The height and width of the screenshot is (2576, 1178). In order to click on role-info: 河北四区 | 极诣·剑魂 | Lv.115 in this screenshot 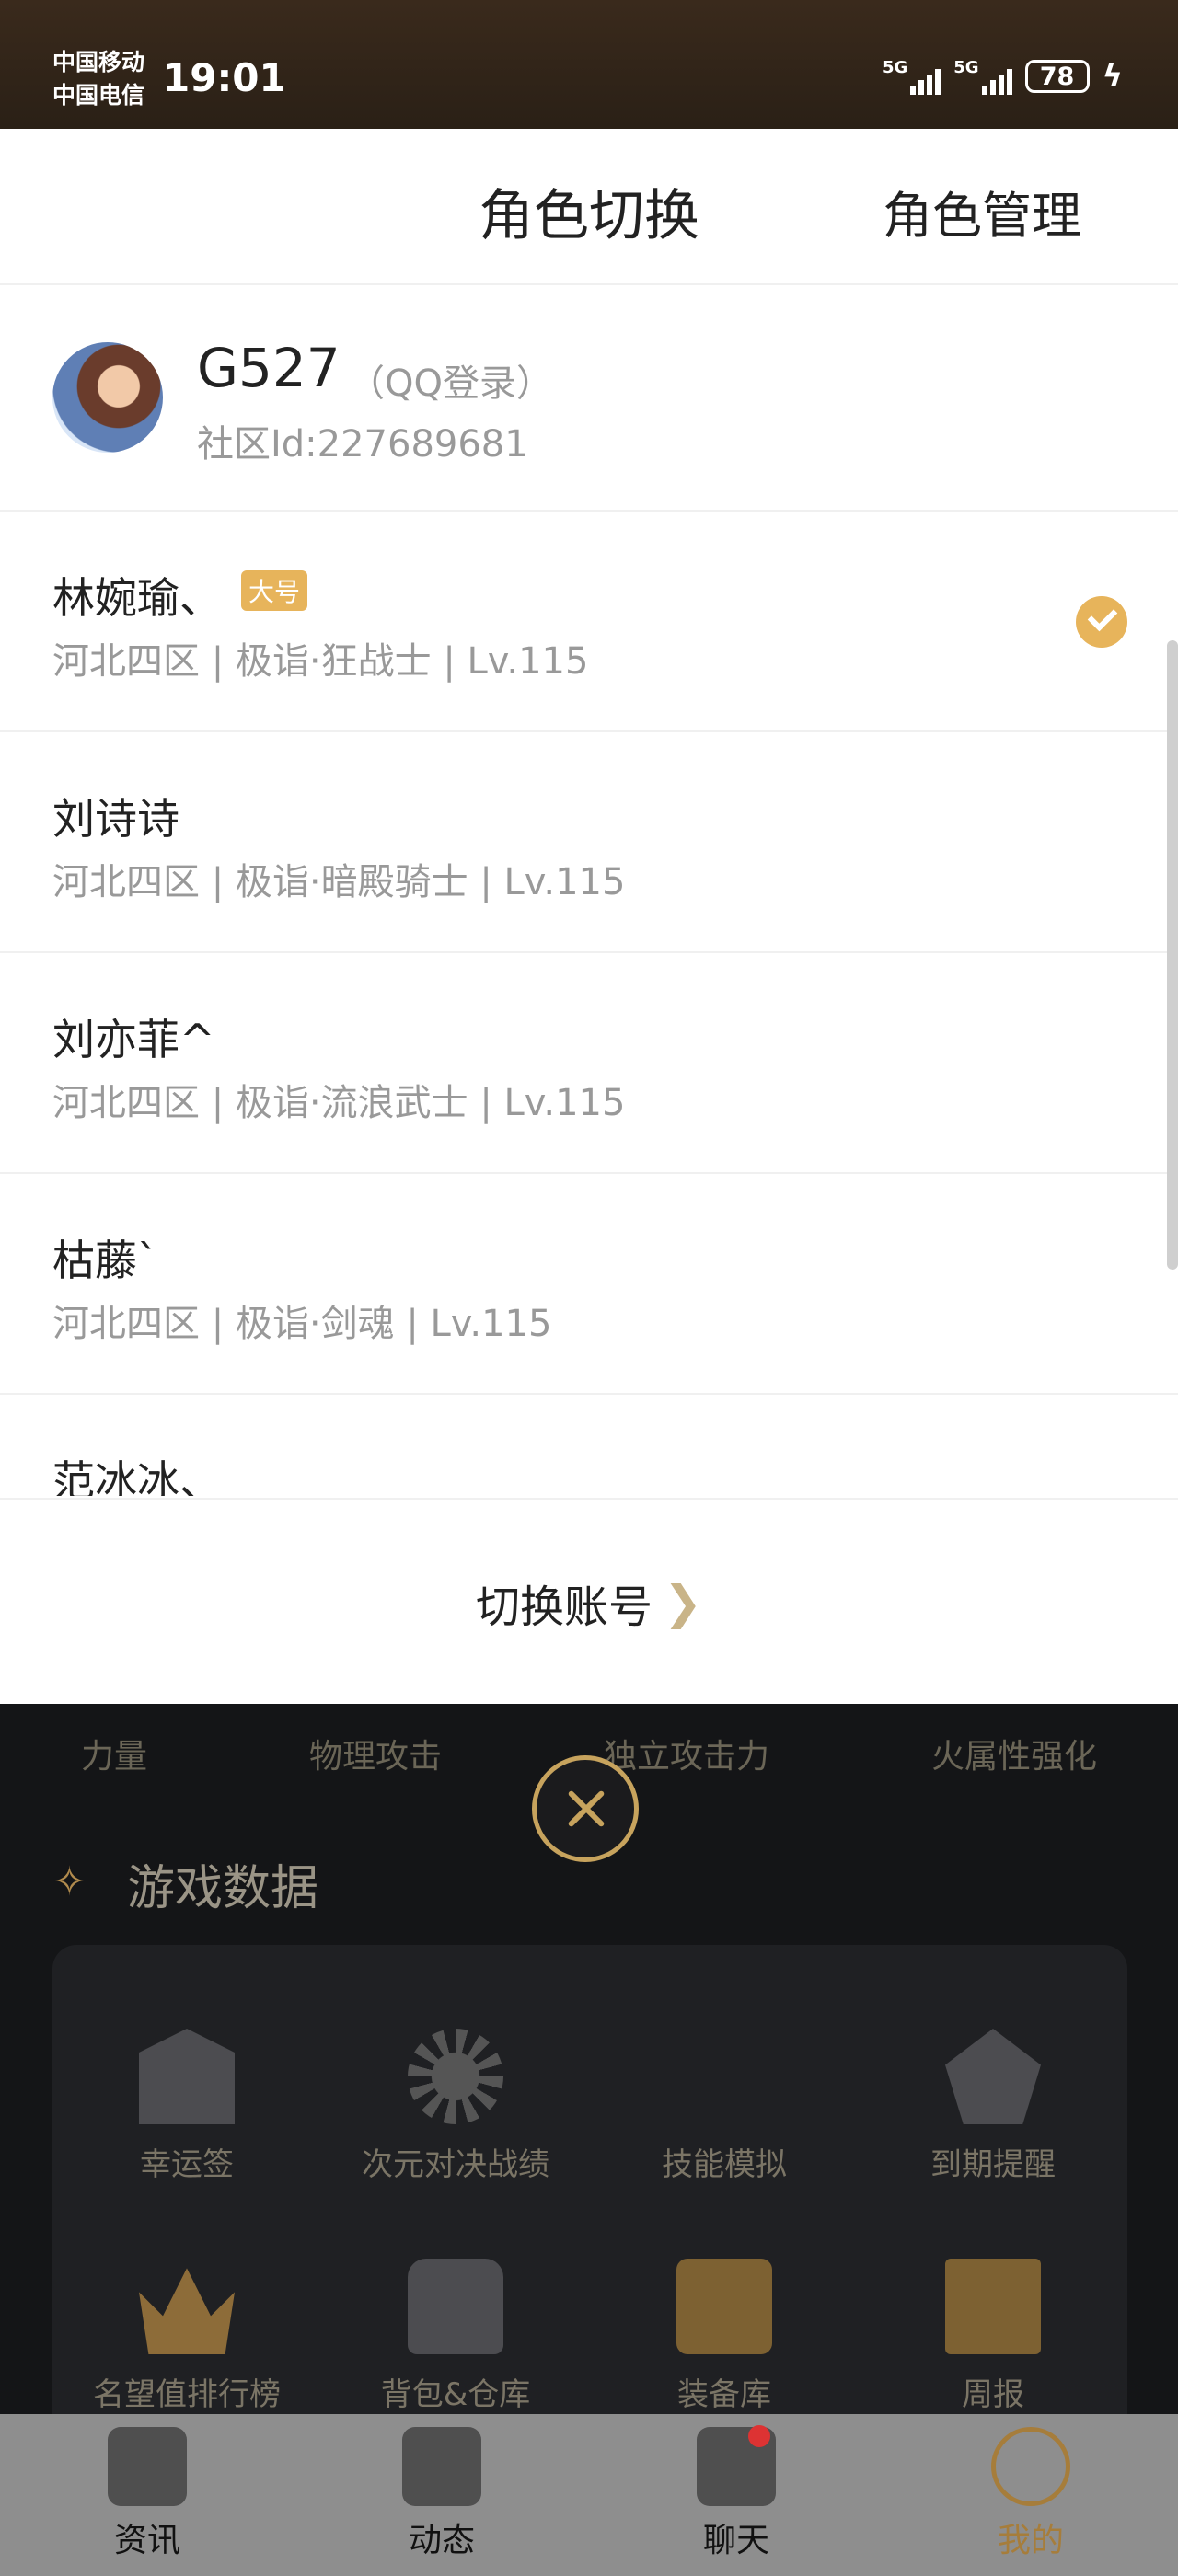, I will do `click(302, 1324)`.